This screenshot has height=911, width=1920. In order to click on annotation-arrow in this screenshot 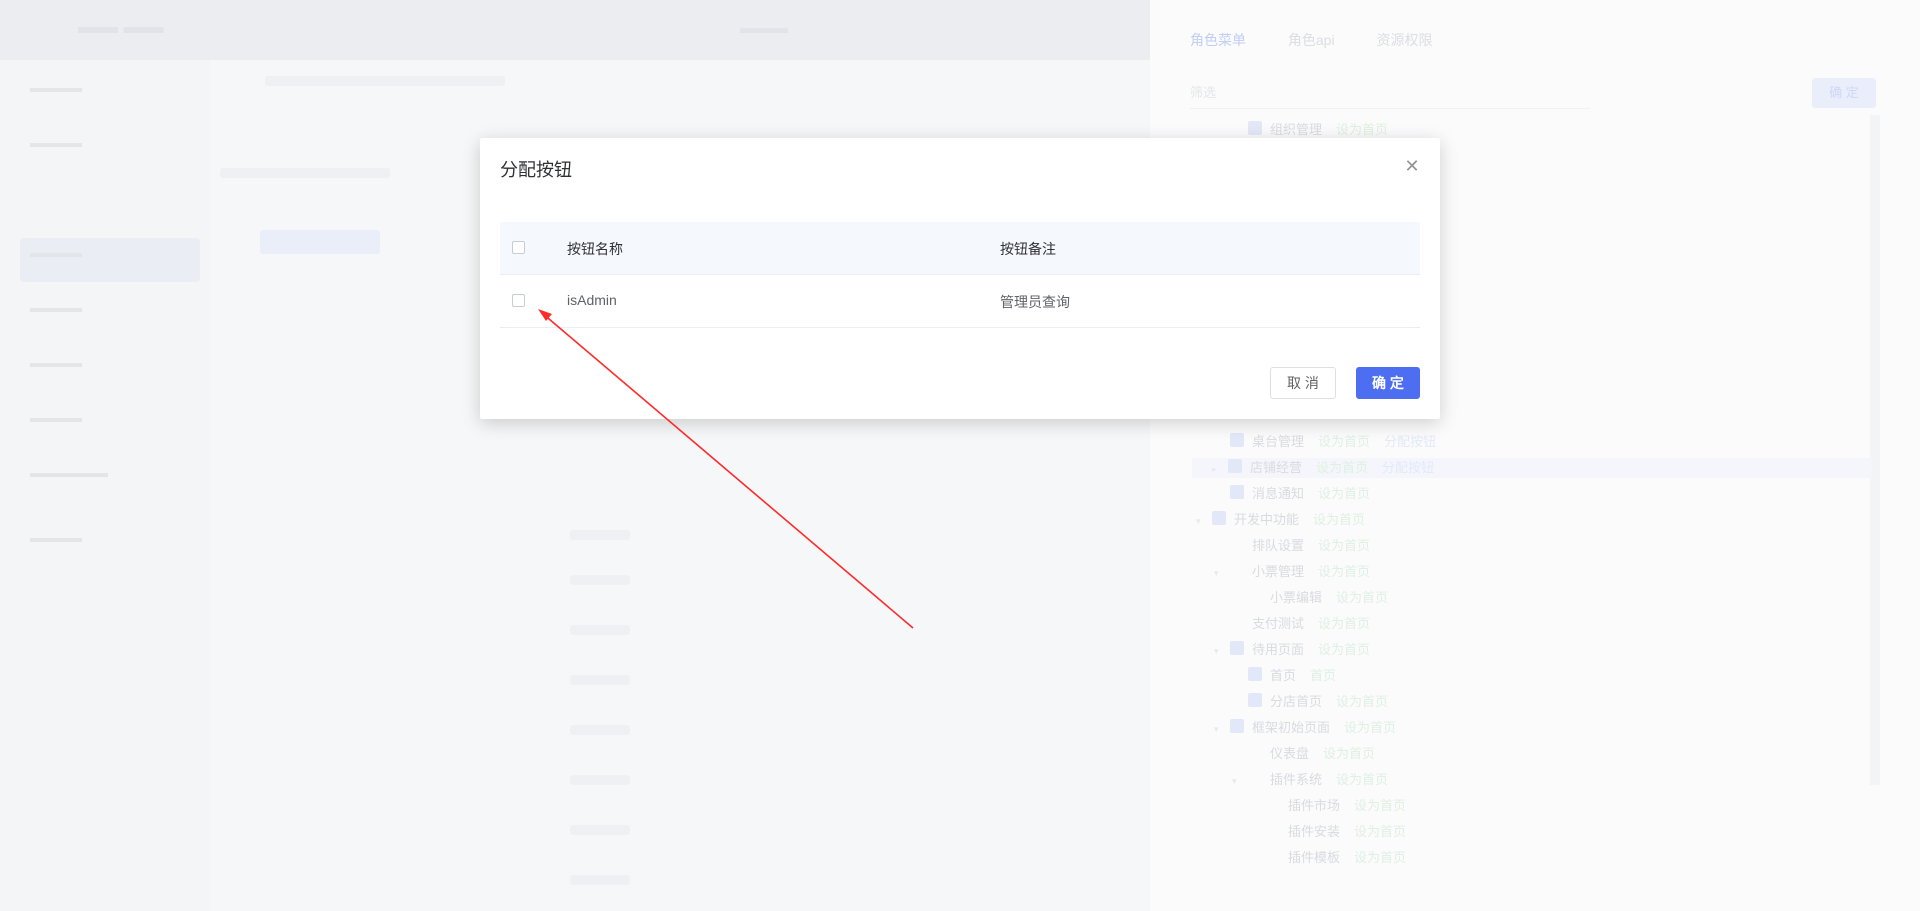, I will do `click(726, 469)`.